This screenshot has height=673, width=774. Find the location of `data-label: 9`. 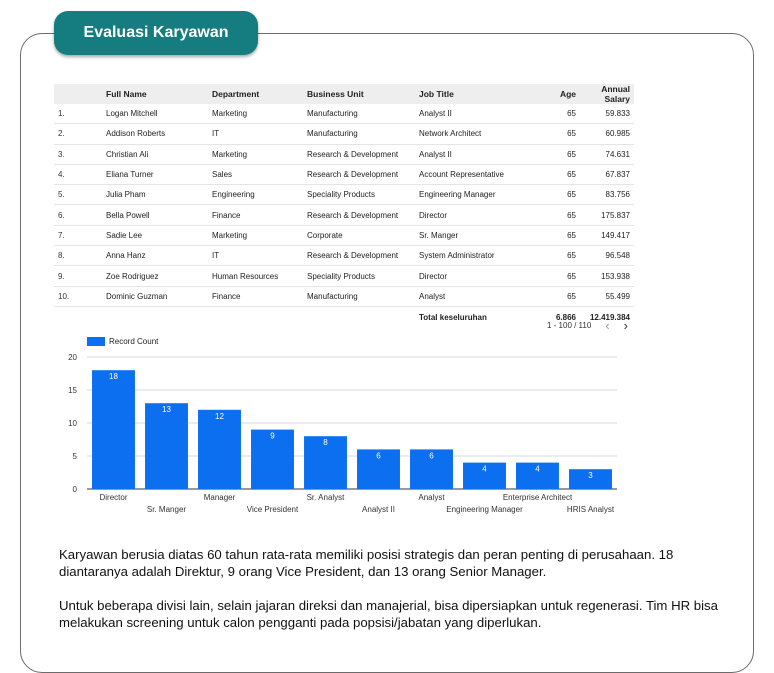

data-label: 9 is located at coordinates (272, 436).